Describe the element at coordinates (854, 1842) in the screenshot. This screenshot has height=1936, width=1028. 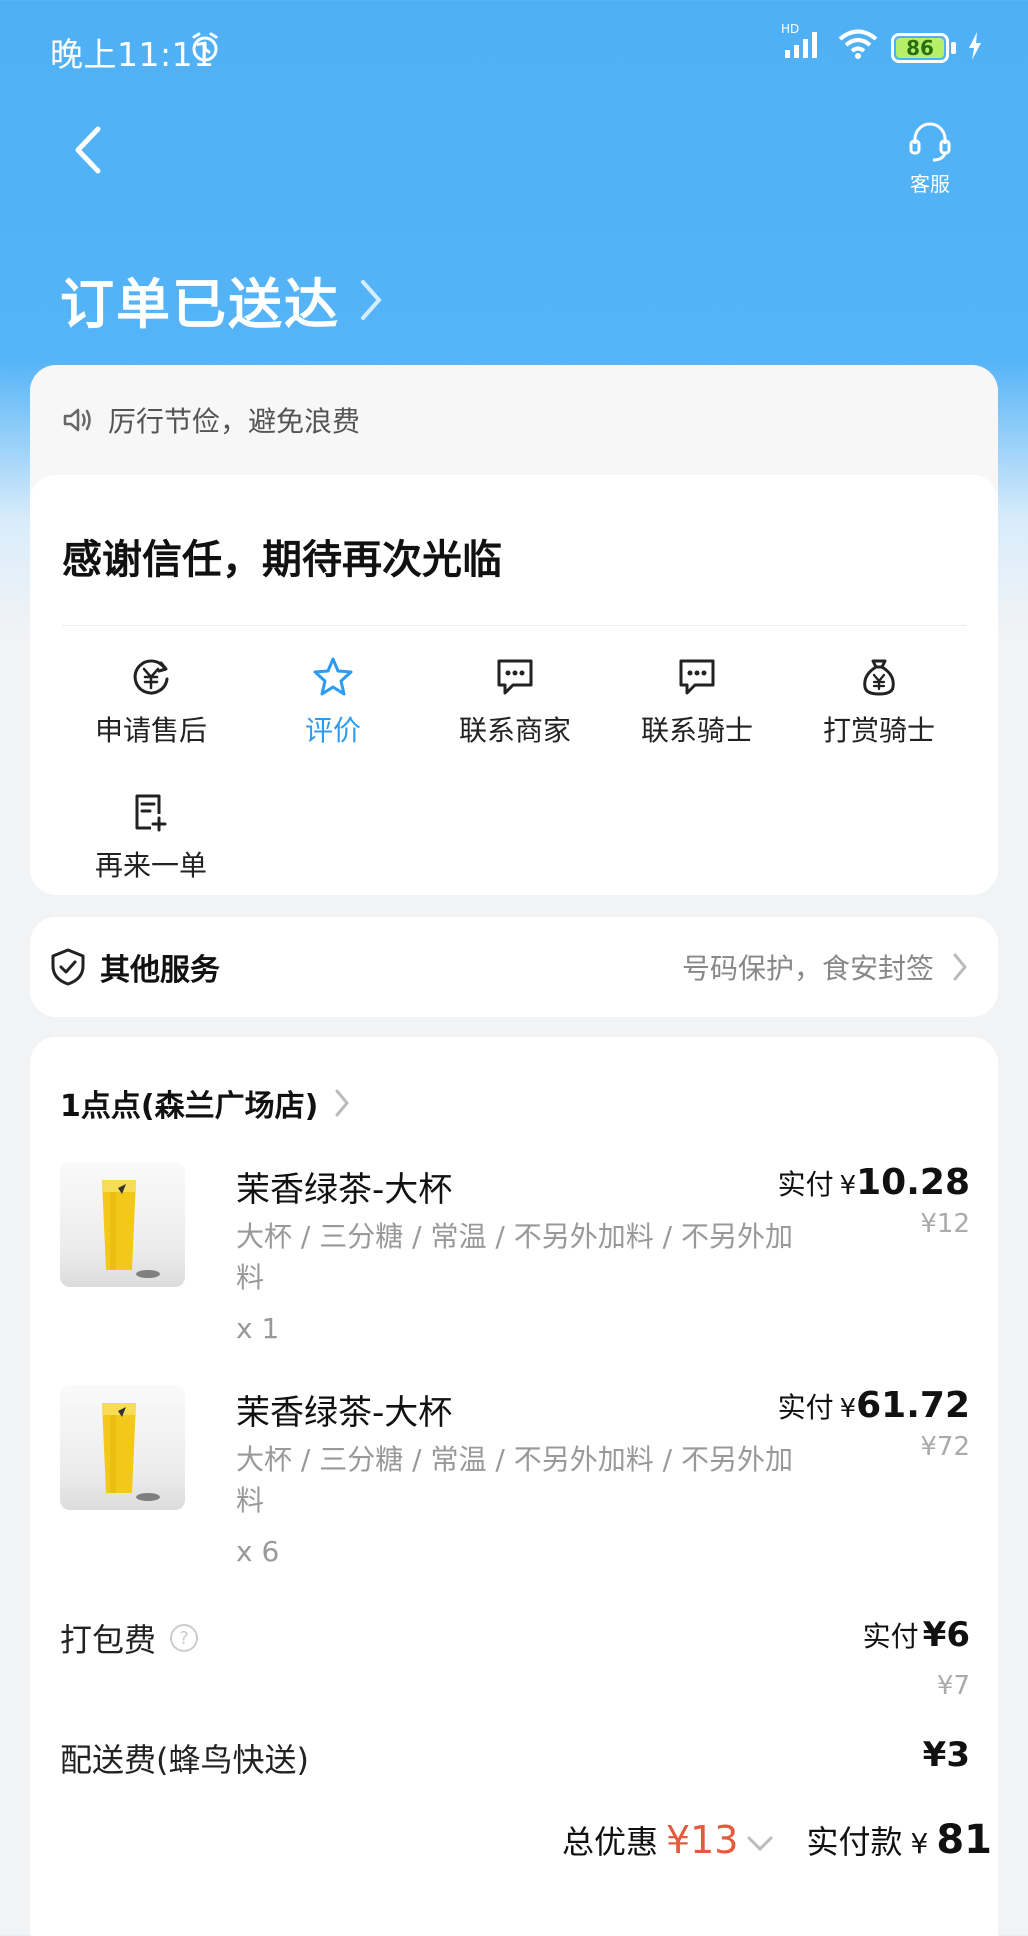
I see `paid-total-label: 实付款` at that location.